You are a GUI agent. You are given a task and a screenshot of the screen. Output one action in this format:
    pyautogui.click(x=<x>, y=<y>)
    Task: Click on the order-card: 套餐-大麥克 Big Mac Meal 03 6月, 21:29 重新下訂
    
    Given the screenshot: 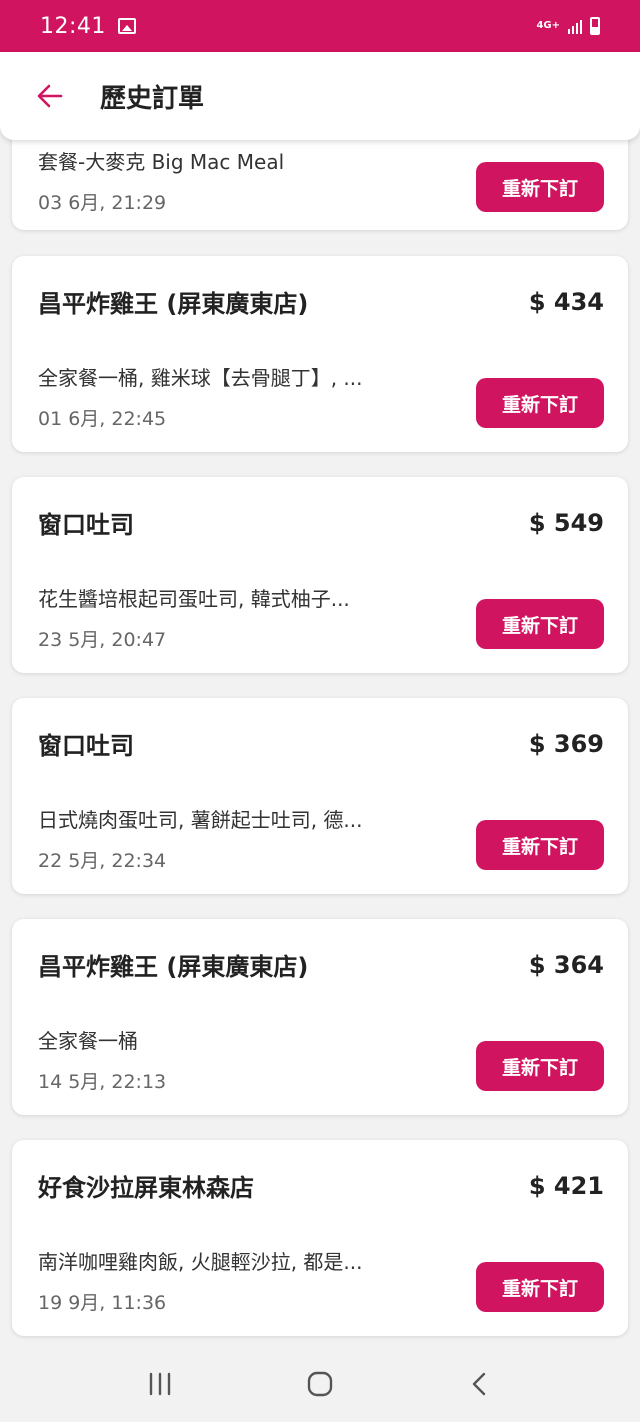 What is the action you would take?
    pyautogui.click(x=320, y=185)
    